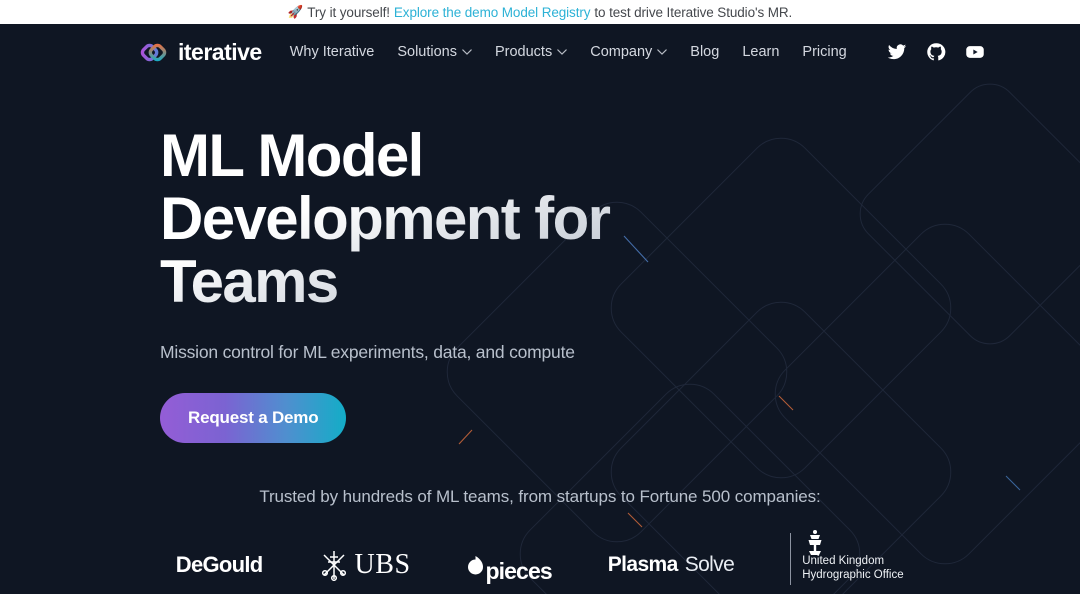 This screenshot has width=1080, height=594. Describe the element at coordinates (153, 52) in the screenshot. I see `iterative-logo-icon` at that location.